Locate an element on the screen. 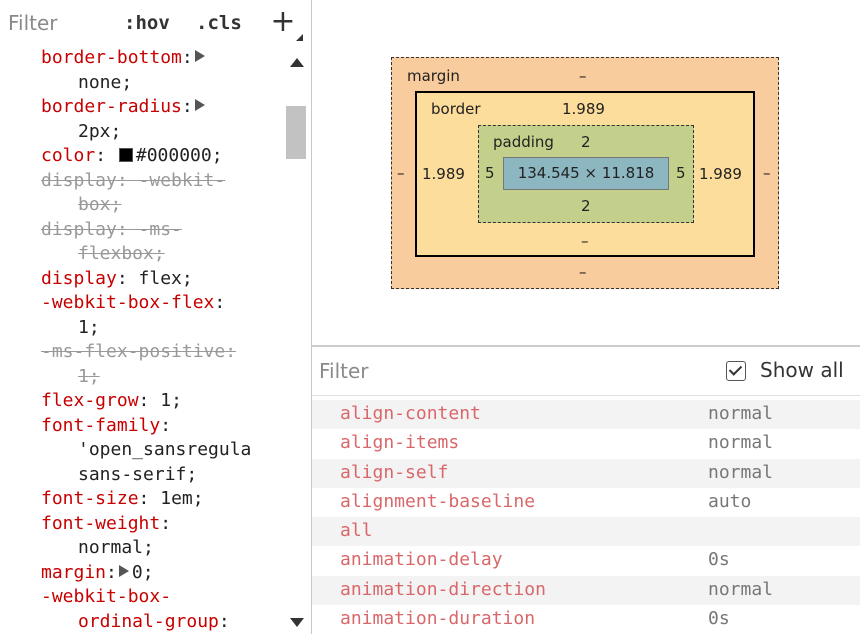 The height and width of the screenshot is (634, 860). show-all-label: Show all is located at coordinates (802, 370).